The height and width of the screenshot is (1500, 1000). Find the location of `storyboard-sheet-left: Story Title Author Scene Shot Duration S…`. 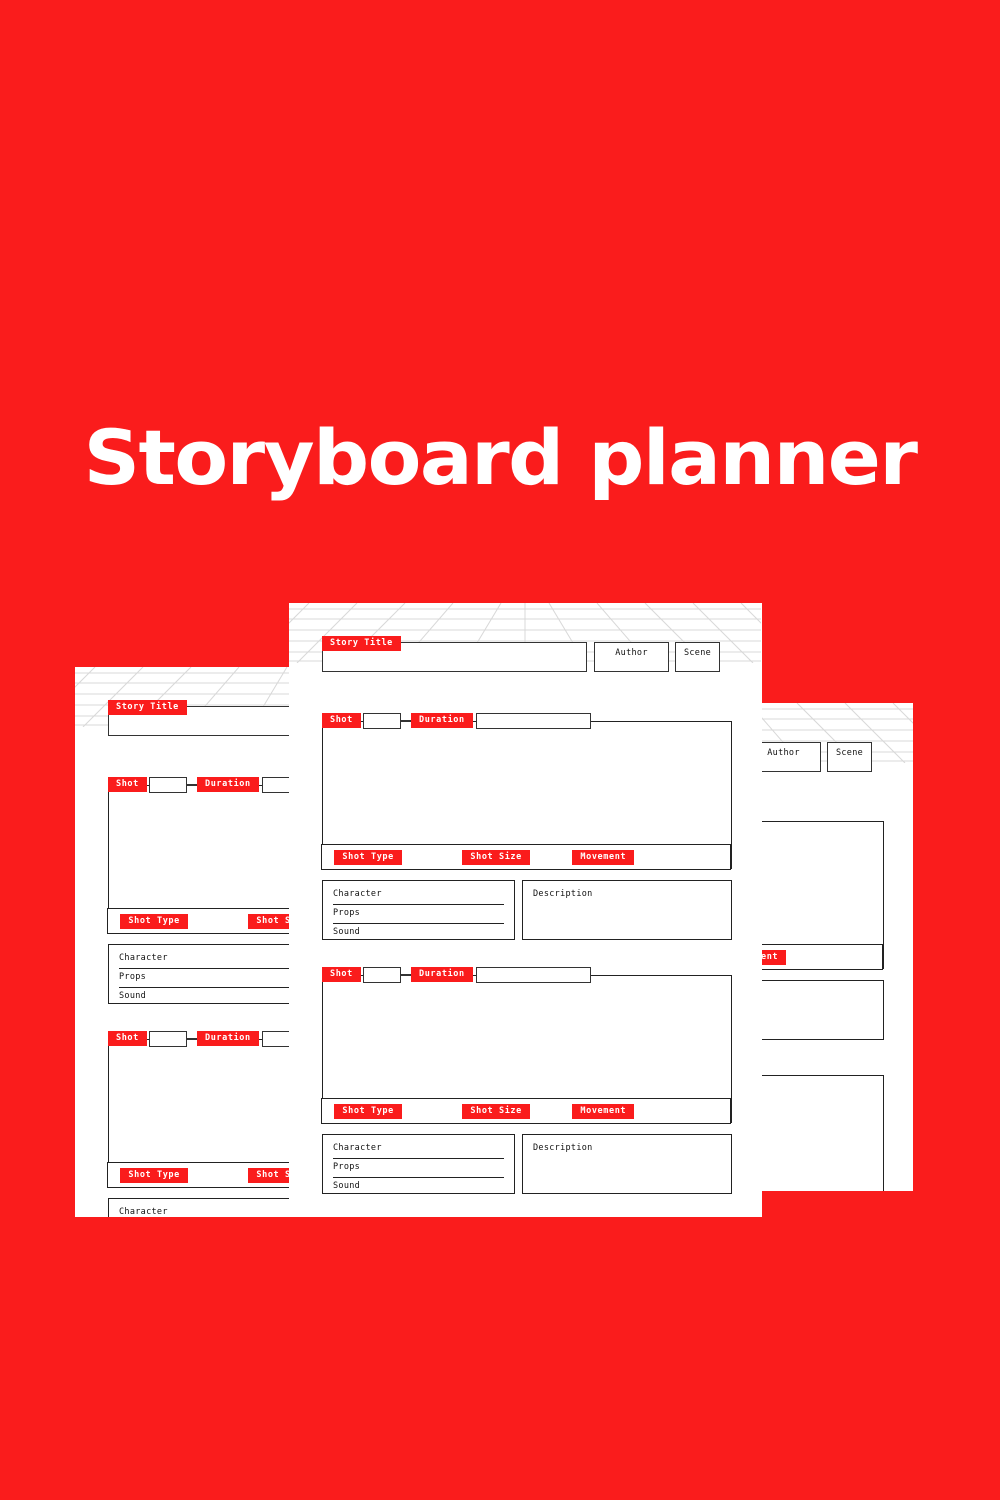

storyboard-sheet-left: Story Title Author Scene Shot Duration S… is located at coordinates (182, 942).